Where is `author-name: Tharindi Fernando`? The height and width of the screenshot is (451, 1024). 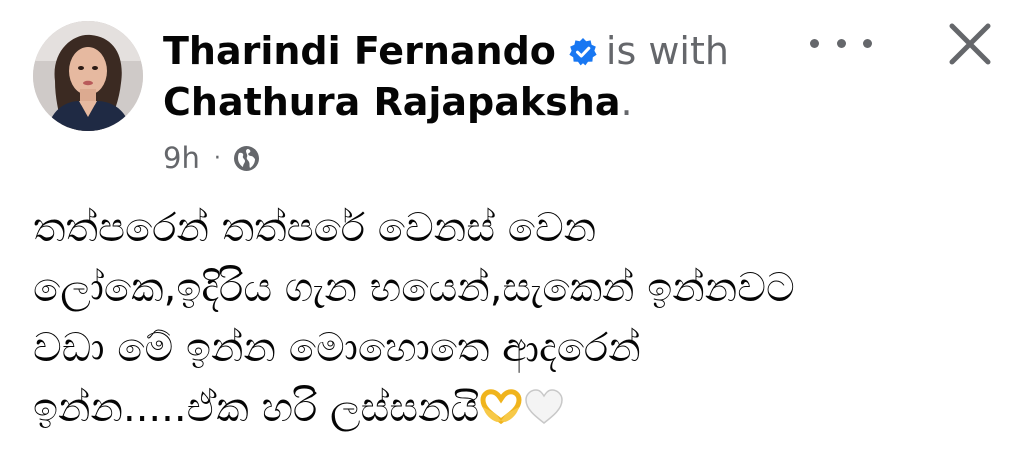 author-name: Tharindi Fernando is located at coordinates (359, 51).